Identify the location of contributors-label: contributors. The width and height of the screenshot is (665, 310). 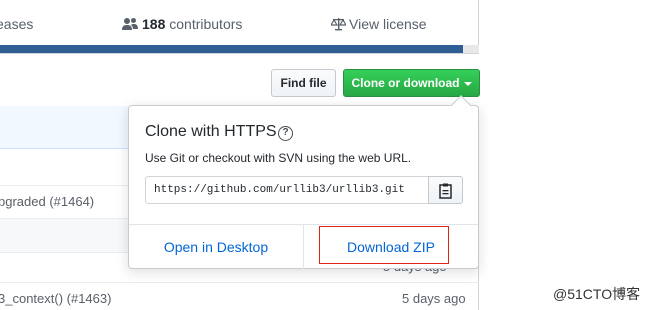
(206, 24).